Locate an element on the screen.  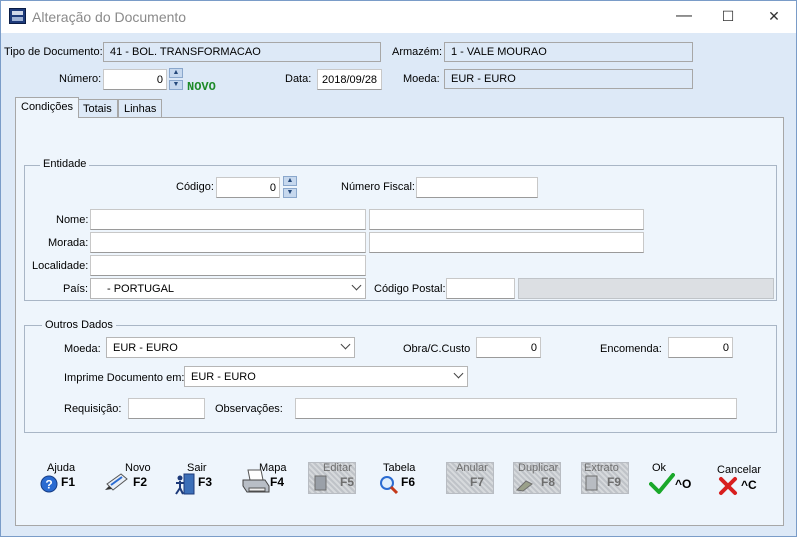
cancelar-button: Cancelar ^C is located at coordinates (741, 479).